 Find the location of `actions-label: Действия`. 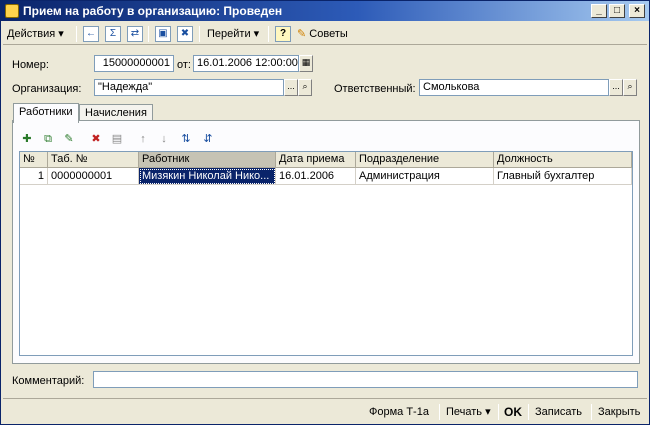

actions-label: Действия is located at coordinates (31, 34).